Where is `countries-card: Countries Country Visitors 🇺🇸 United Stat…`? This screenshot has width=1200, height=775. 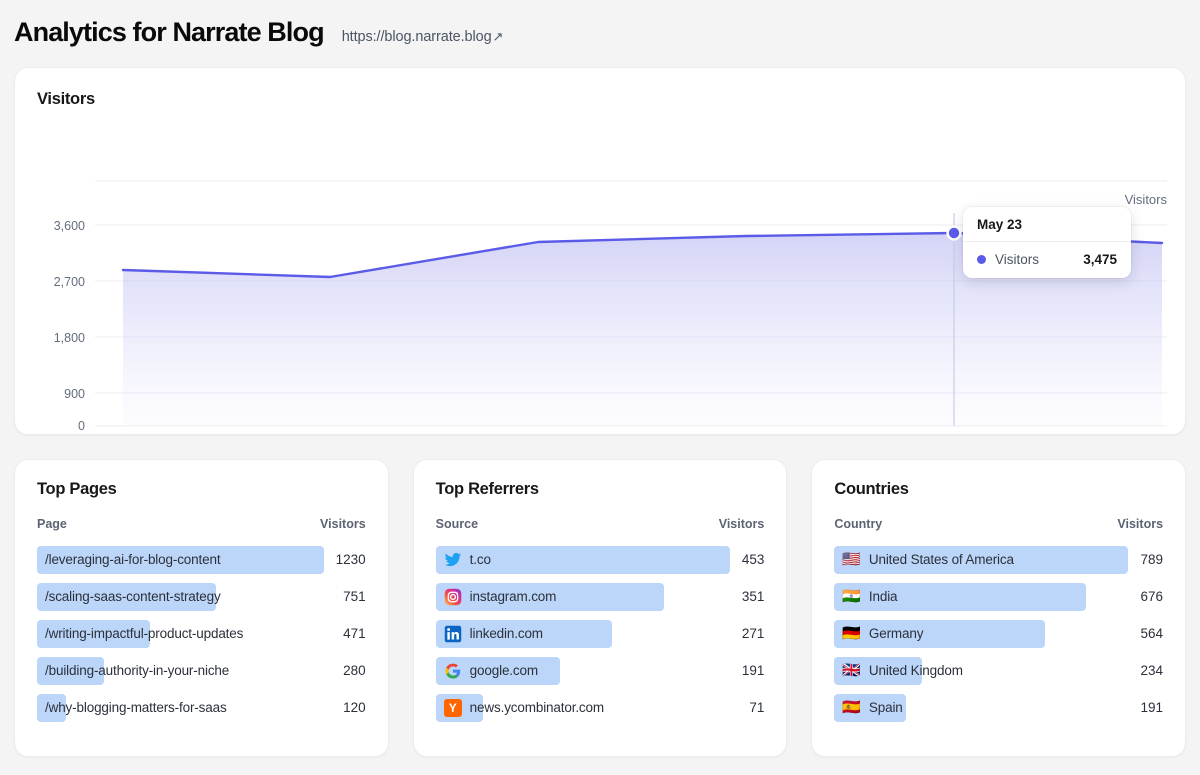
countries-card: Countries Country Visitors 🇺🇸 United Stat… is located at coordinates (999, 608).